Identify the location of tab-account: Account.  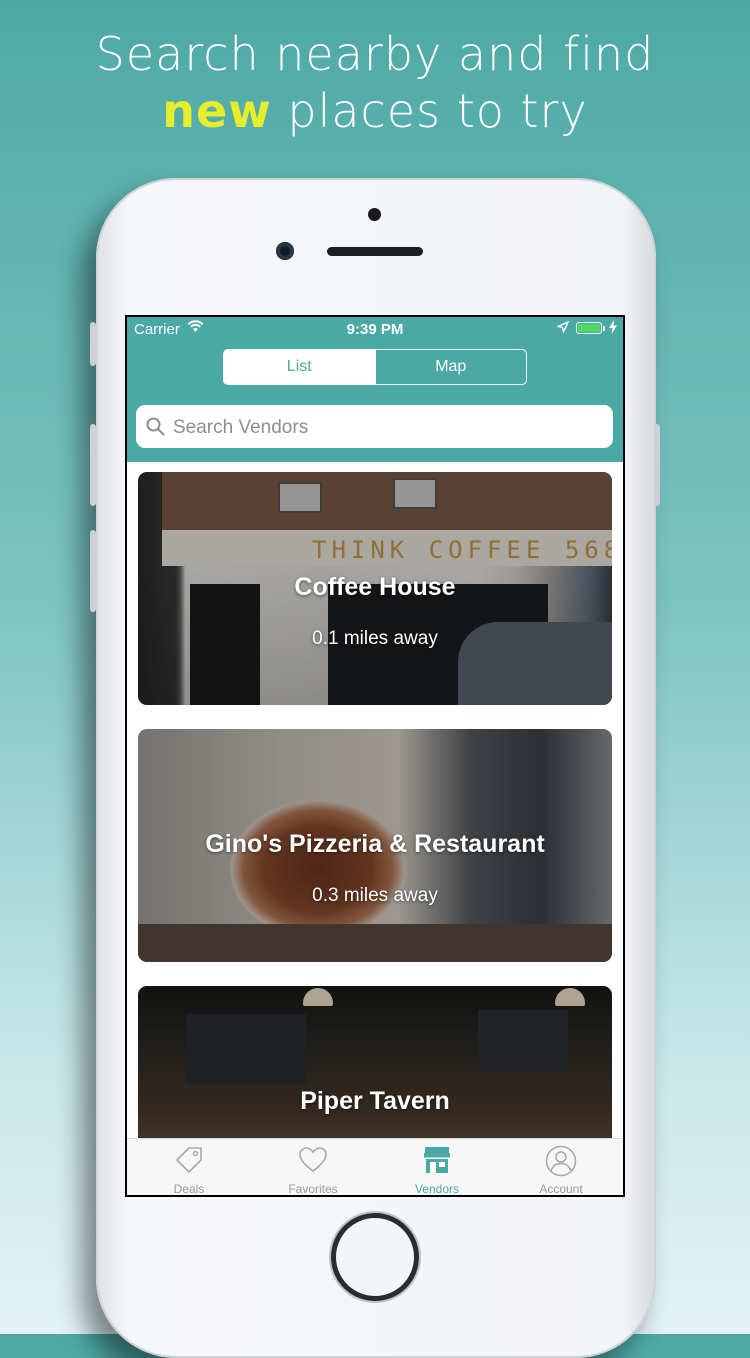
(561, 1167).